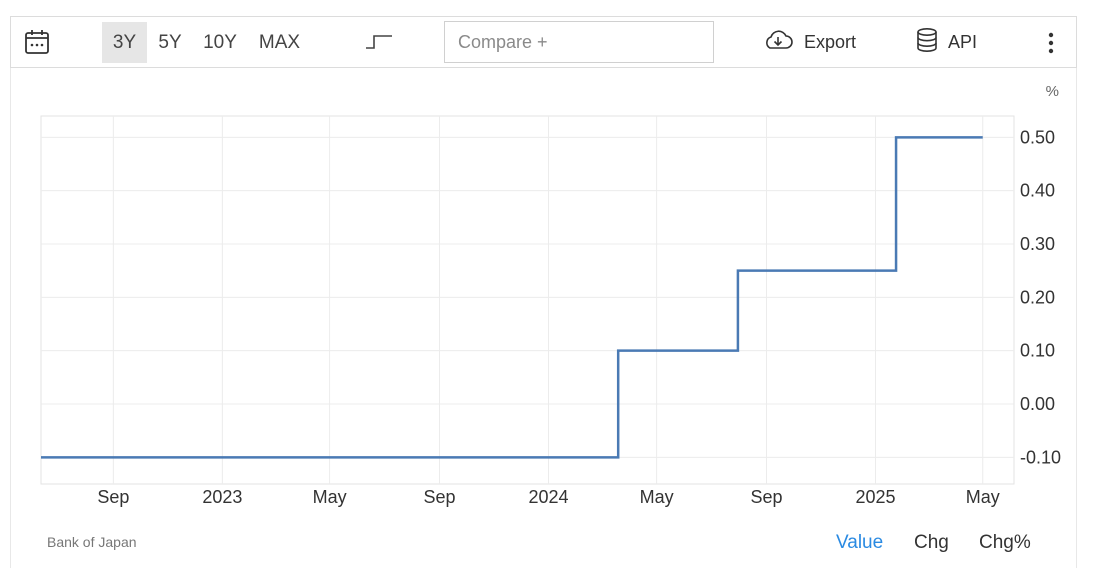  What do you see at coordinates (1037, 191) in the screenshot?
I see `y-tick-label: 0.40` at bounding box center [1037, 191].